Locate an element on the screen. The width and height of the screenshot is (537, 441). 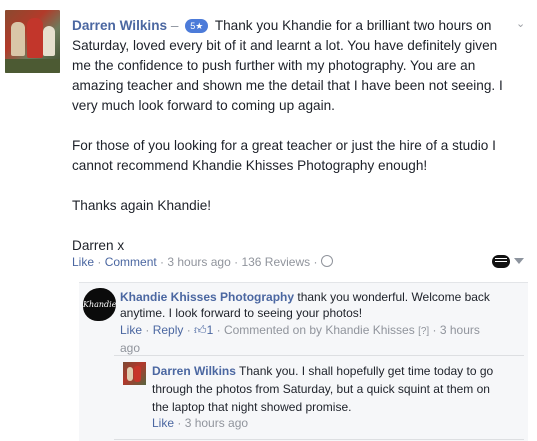
help-link: [?] is located at coordinates (423, 332).